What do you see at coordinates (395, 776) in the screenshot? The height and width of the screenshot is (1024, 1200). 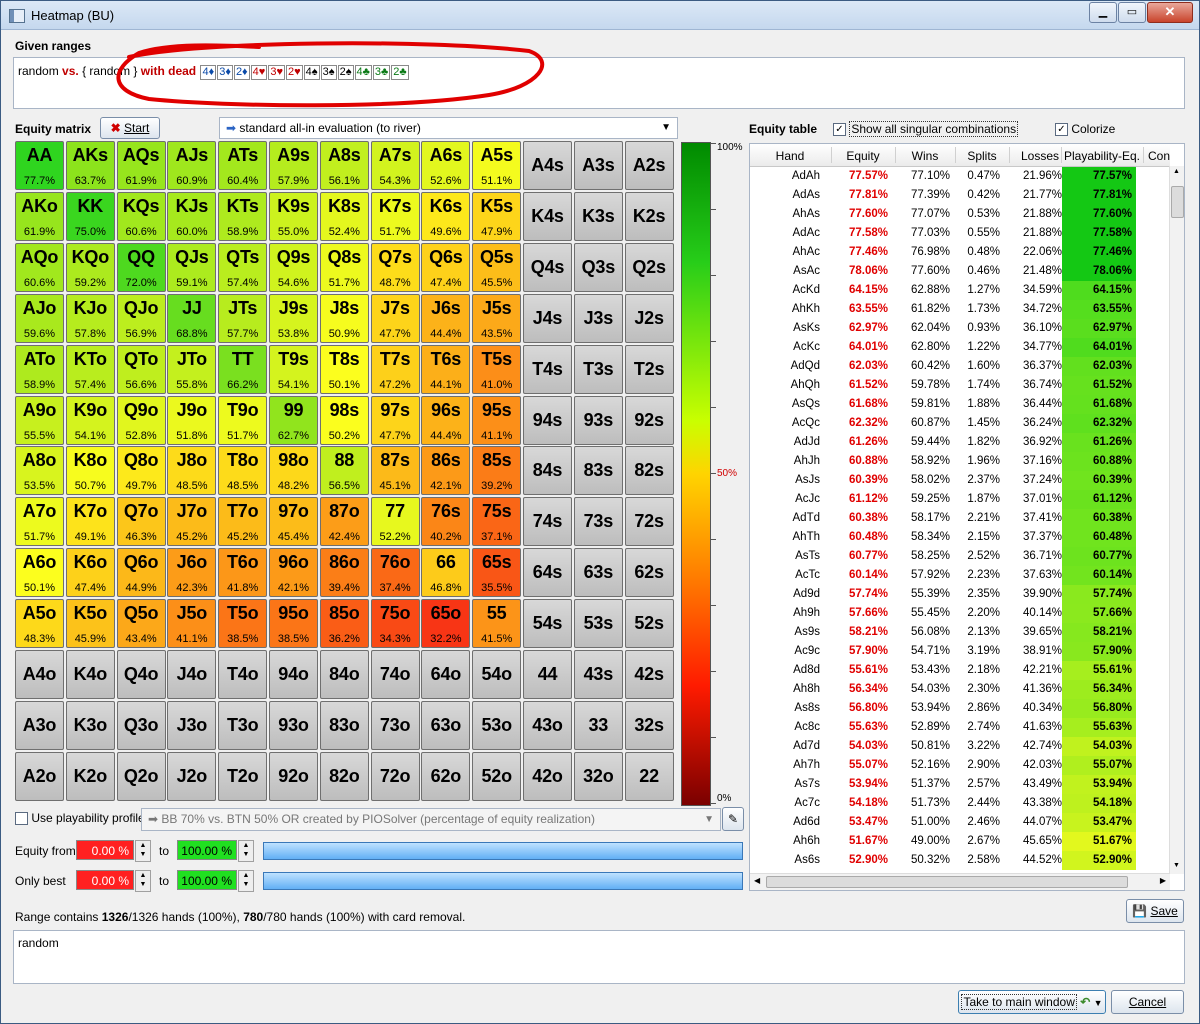 I see `matrix-cell: 72o` at bounding box center [395, 776].